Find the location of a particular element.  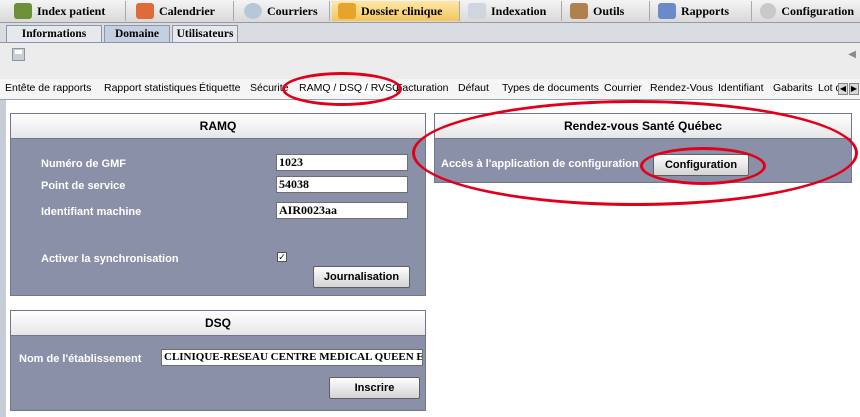

scanner-icon is located at coordinates (477, 11).